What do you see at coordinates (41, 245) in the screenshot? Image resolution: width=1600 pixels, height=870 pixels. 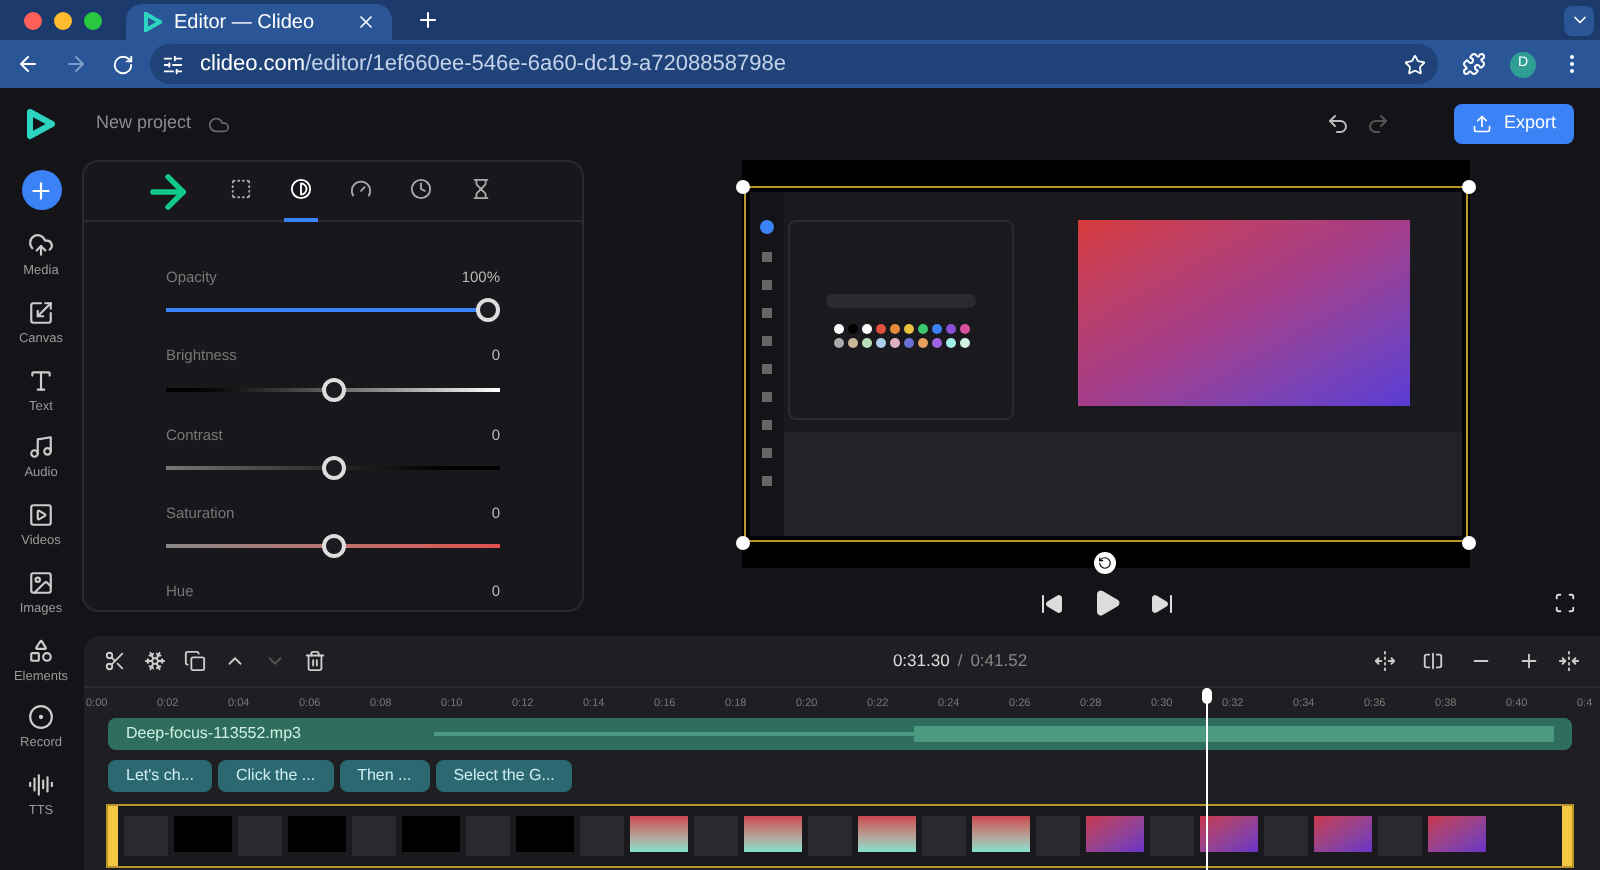 I see `cloud-upload-icon` at bounding box center [41, 245].